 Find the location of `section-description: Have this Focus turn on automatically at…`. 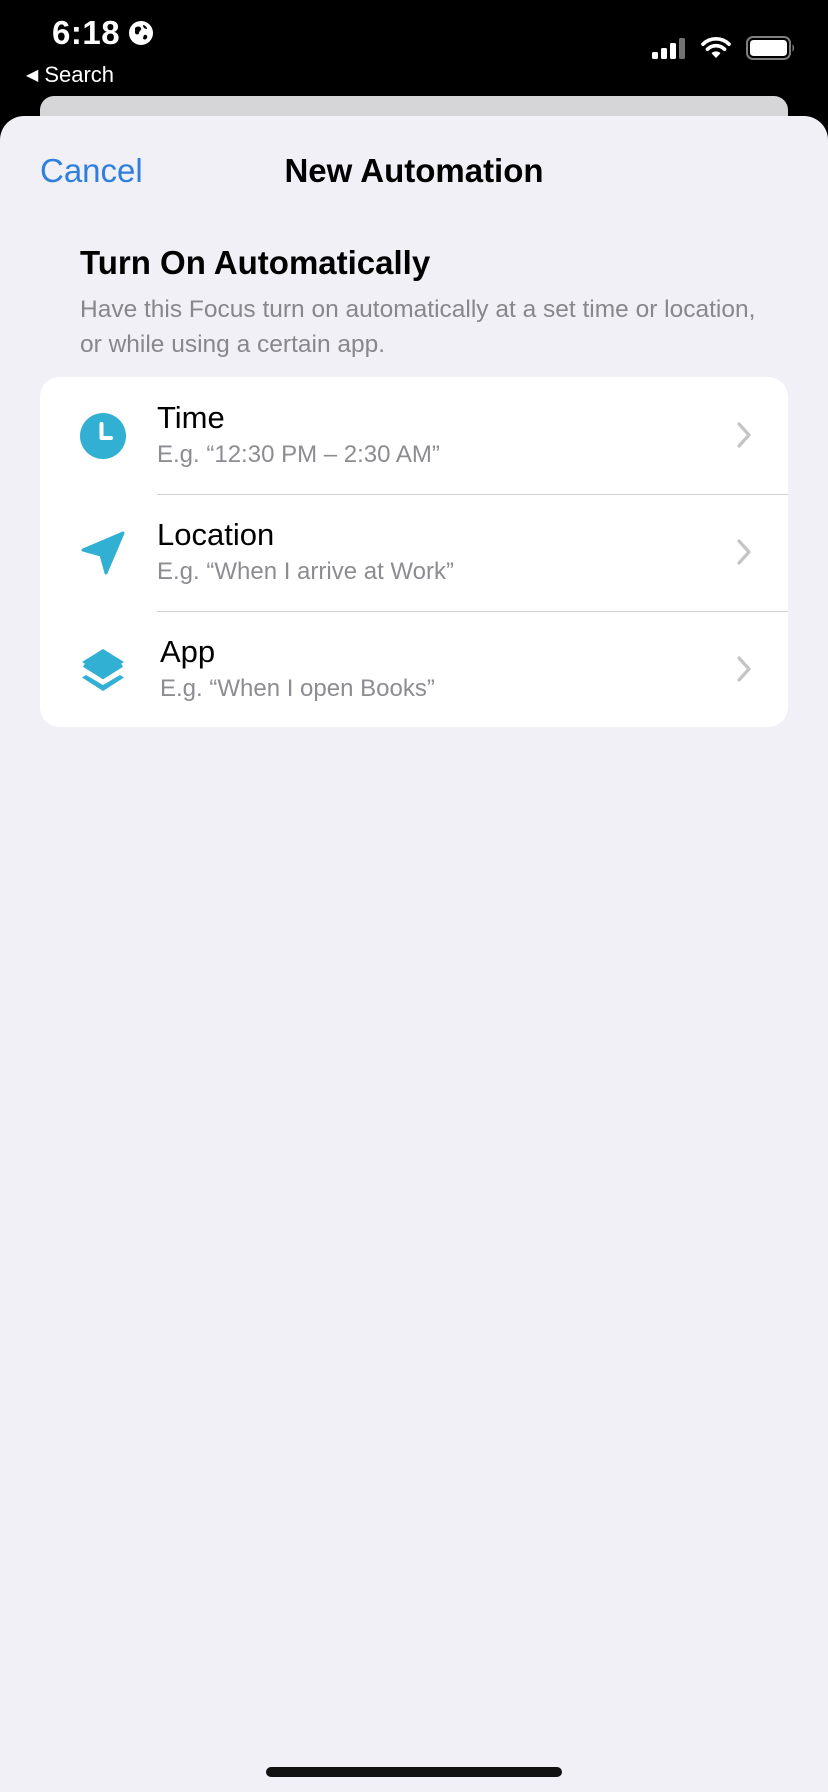

section-description: Have this Focus turn on automatically at… is located at coordinates (418, 327).